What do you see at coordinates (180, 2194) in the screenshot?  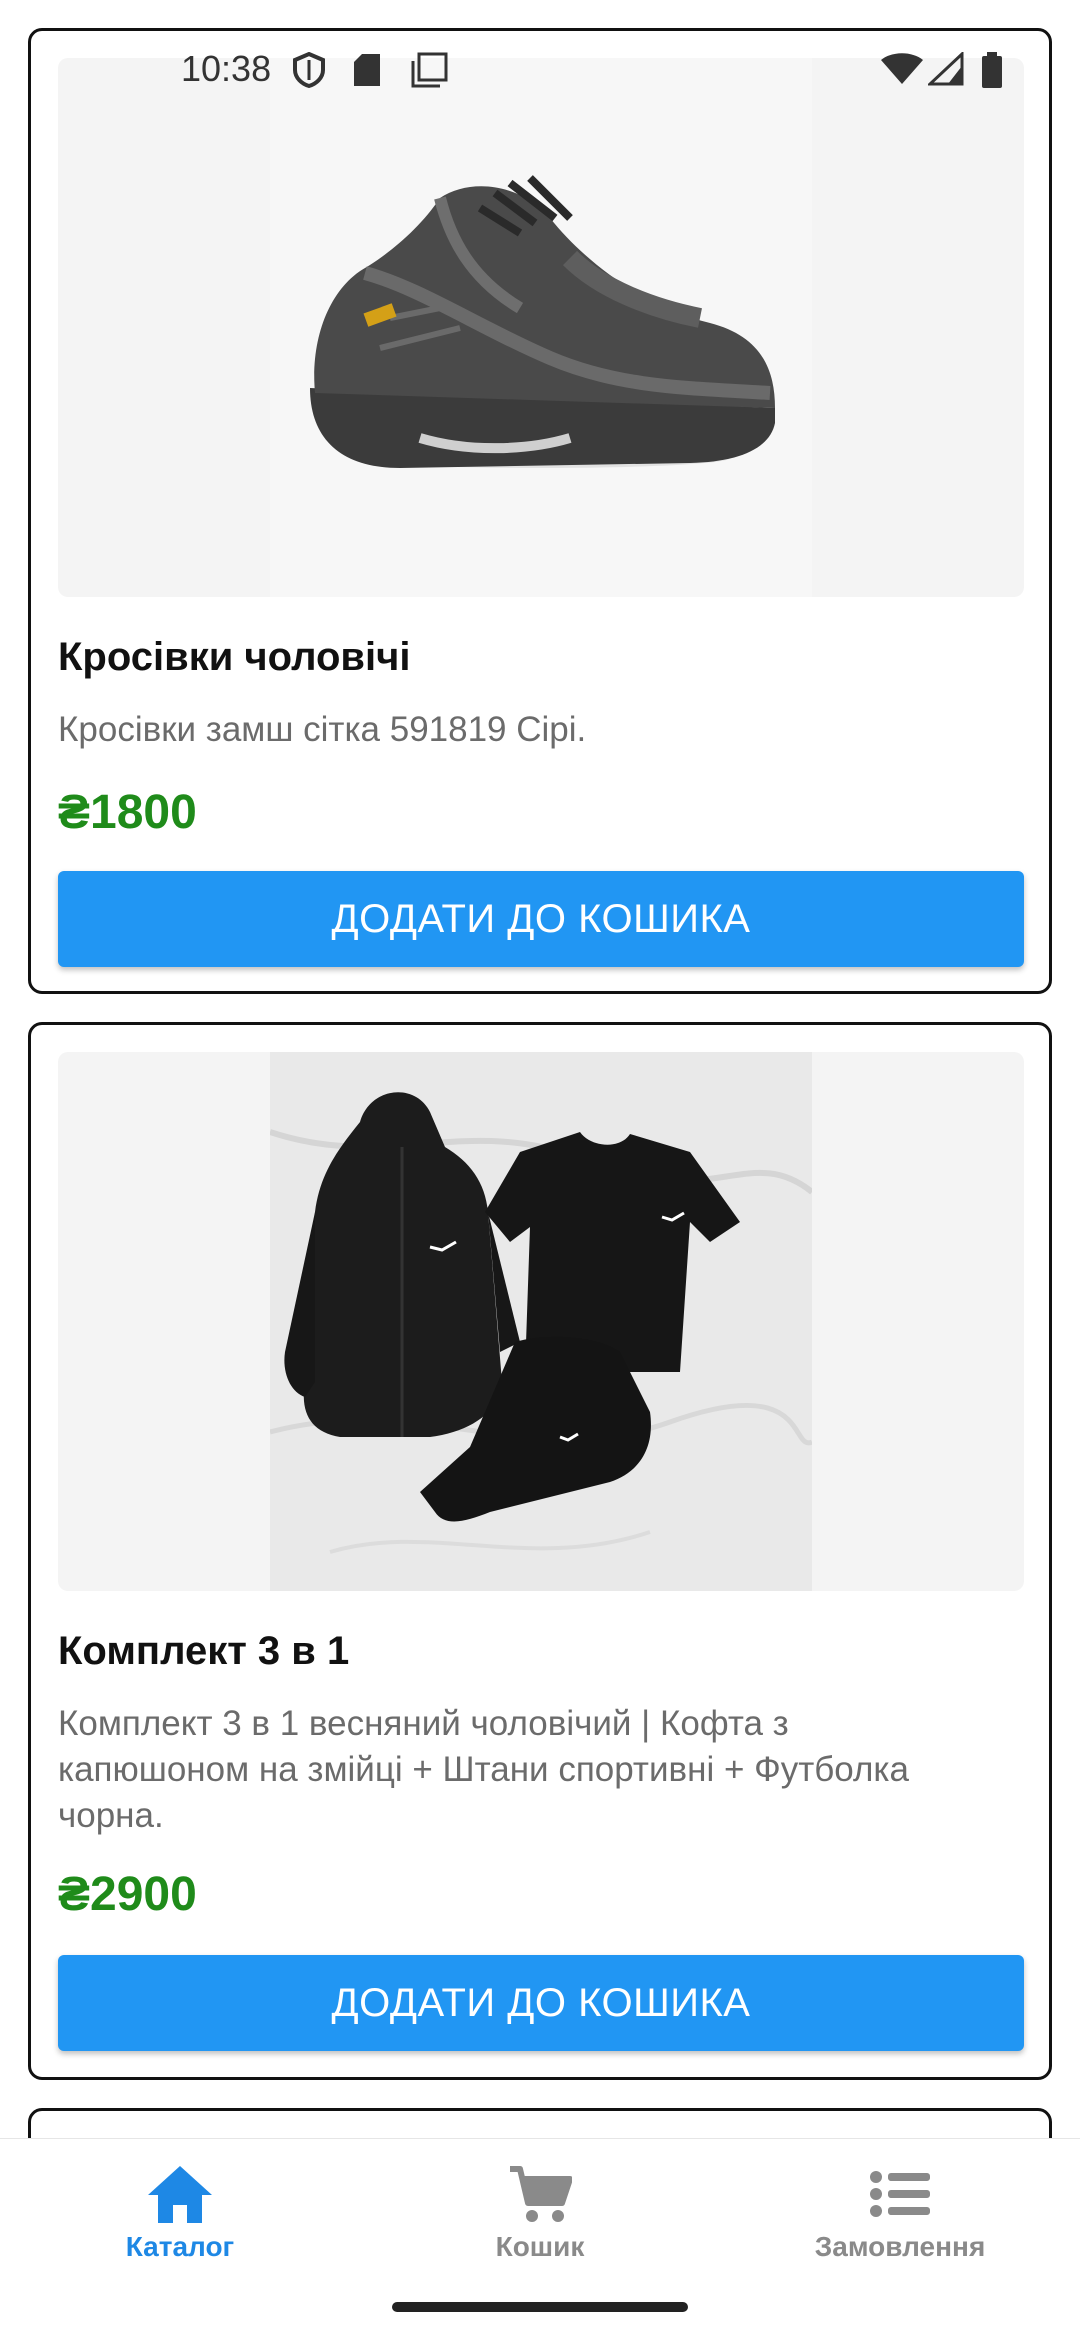 I see `home-icon` at bounding box center [180, 2194].